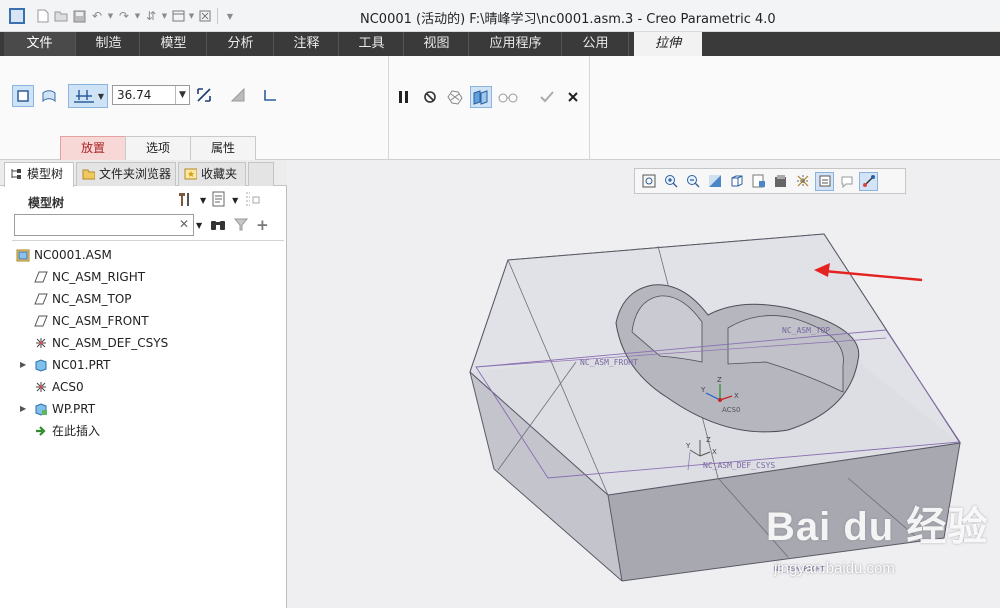 This screenshot has width=1000, height=608. I want to click on depth-dropdown-icon: ▼, so click(182, 95).